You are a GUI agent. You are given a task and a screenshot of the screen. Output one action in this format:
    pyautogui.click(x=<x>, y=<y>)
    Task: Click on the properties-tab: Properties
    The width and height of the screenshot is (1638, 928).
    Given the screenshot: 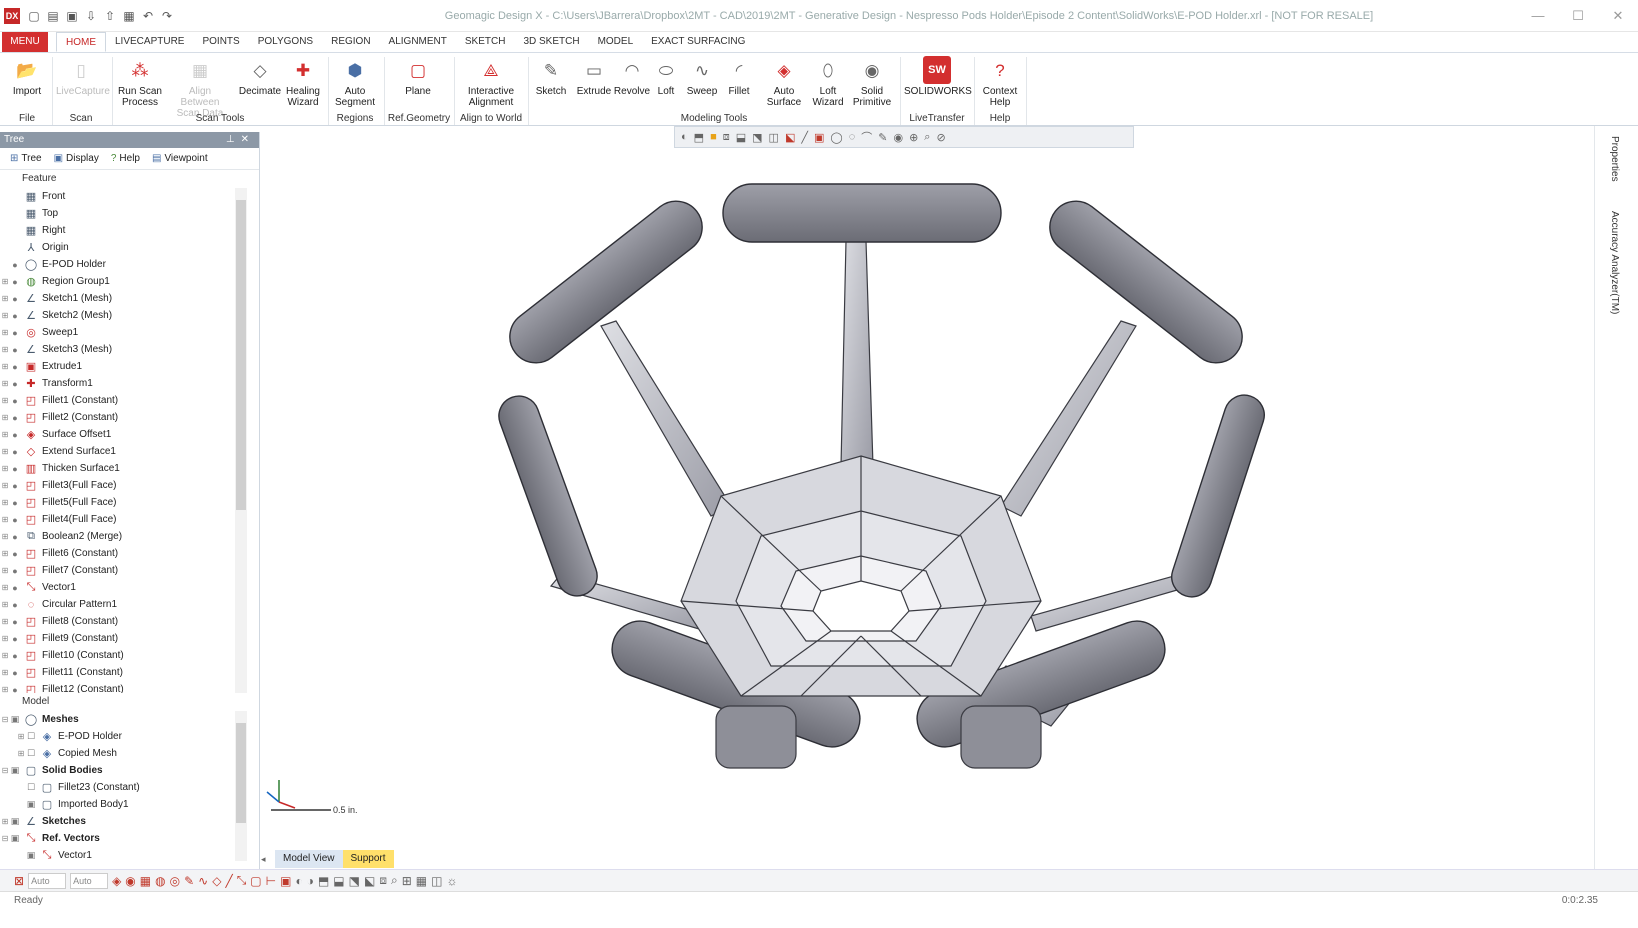 What is the action you would take?
    pyautogui.click(x=1614, y=159)
    